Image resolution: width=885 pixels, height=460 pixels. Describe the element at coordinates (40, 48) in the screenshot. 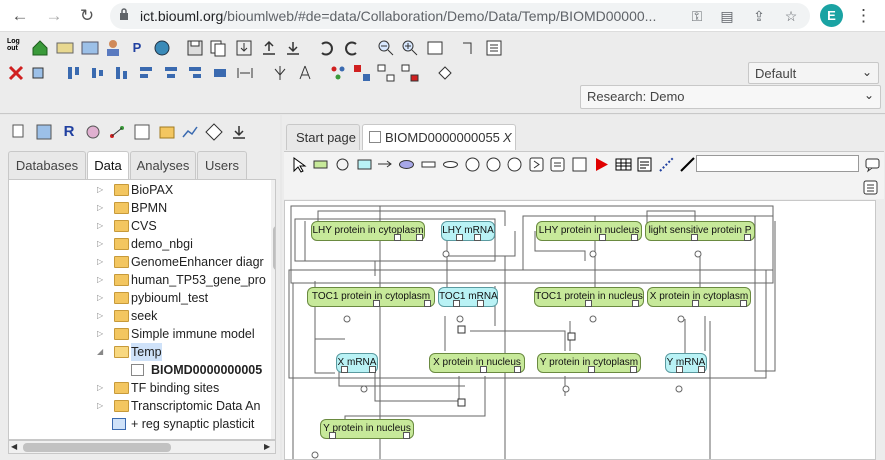

I see `home-icon` at that location.